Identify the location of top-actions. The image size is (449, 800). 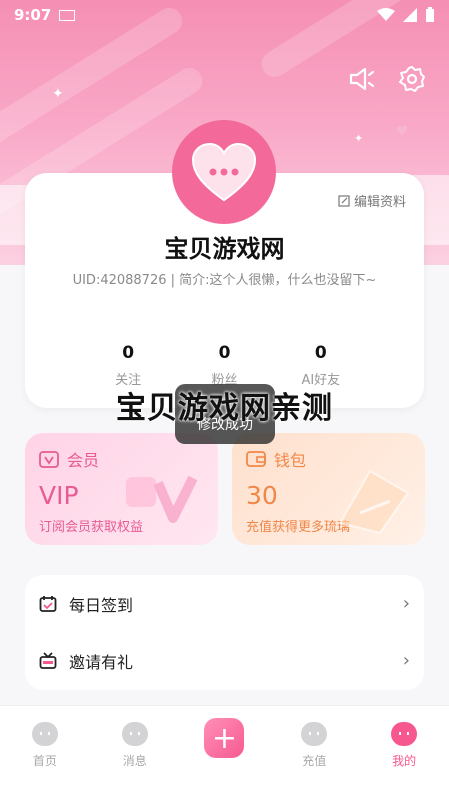
(387, 79).